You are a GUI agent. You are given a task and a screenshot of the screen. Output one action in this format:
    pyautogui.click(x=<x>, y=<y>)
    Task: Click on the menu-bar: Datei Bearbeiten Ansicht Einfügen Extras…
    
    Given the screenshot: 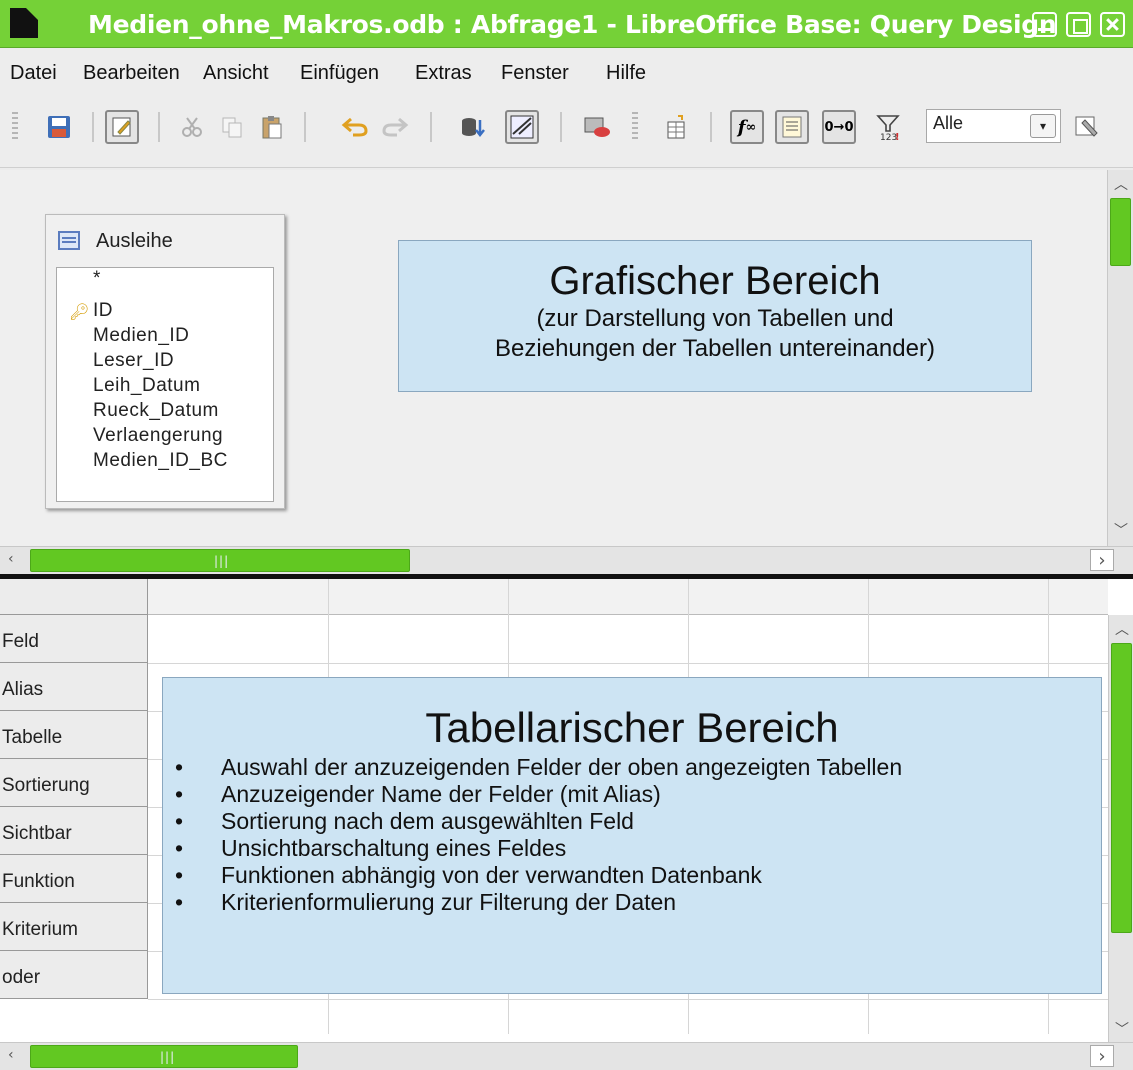 What is the action you would take?
    pyautogui.click(x=566, y=70)
    